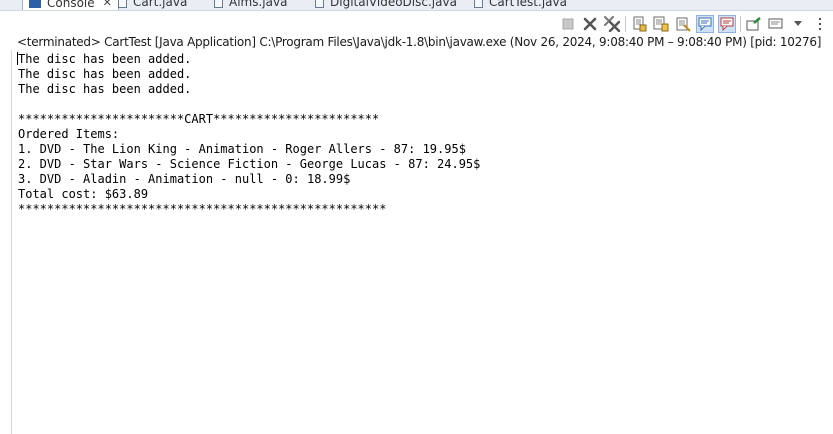 The width and height of the screenshot is (833, 434). Describe the element at coordinates (258, 4) in the screenshot. I see `tab-label: Aims.java` at that location.